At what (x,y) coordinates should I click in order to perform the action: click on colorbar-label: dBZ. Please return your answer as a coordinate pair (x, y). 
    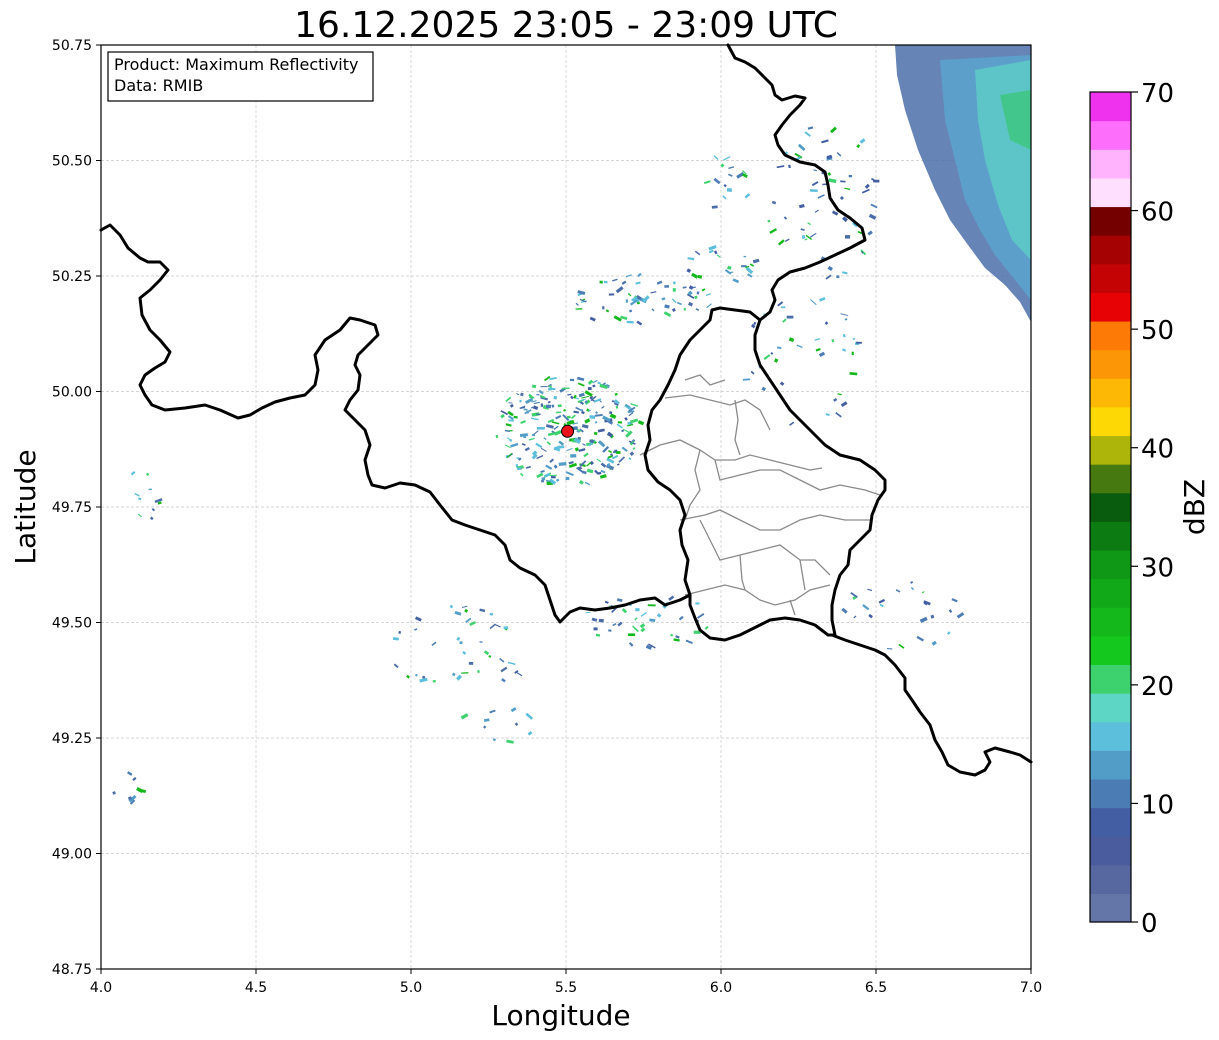
    Looking at the image, I should click on (1194, 507).